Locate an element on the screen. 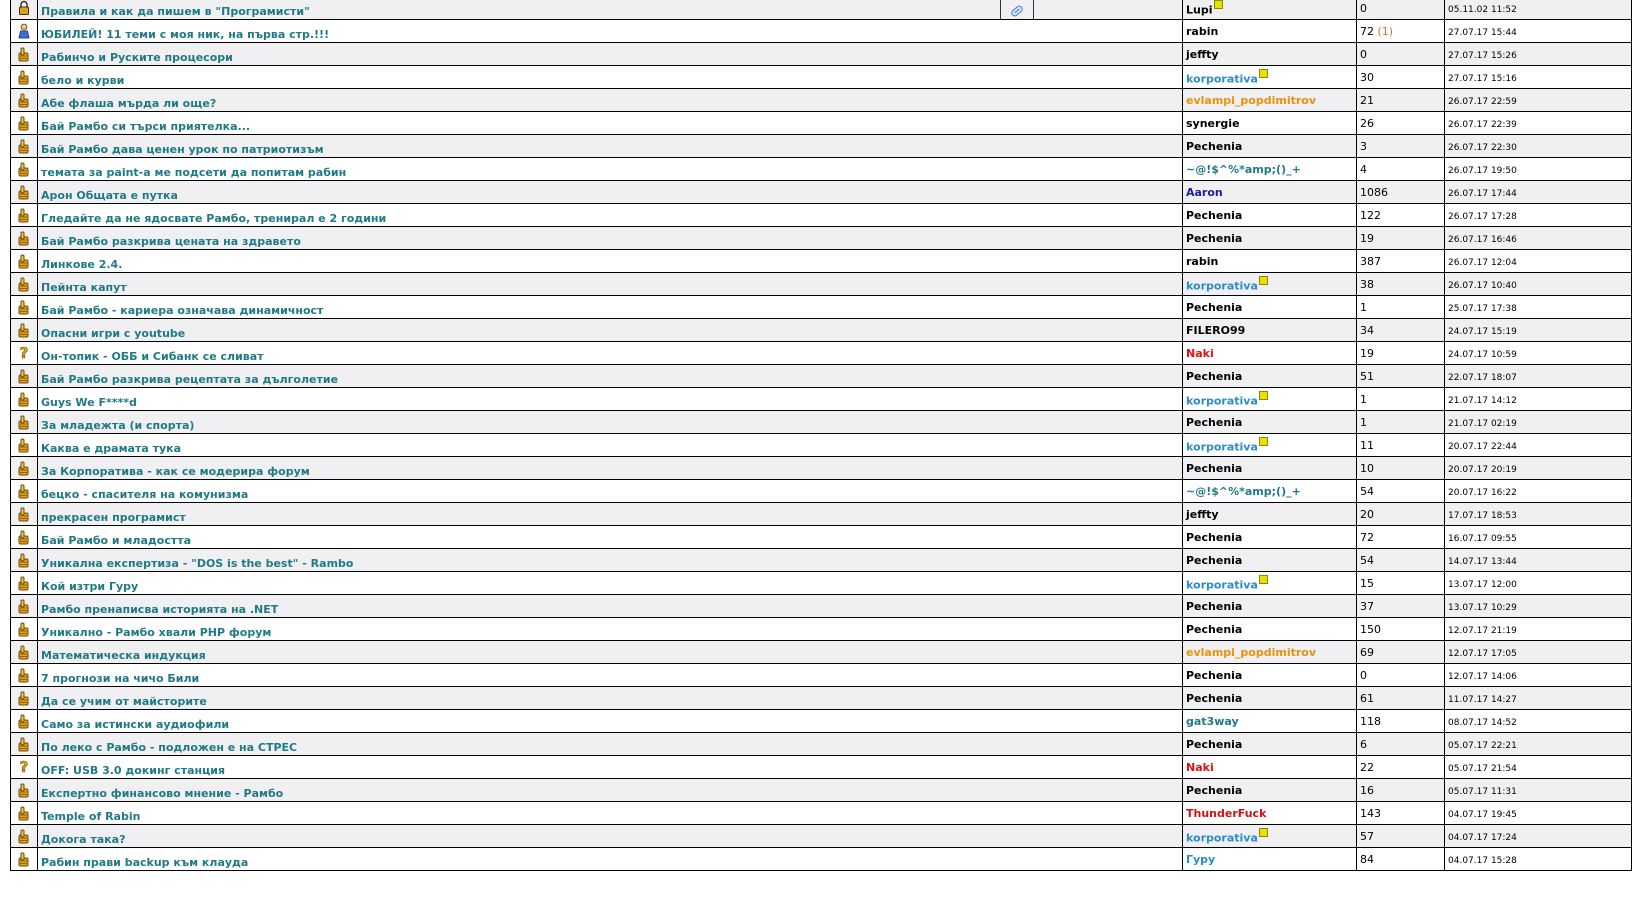 This screenshot has width=1636, height=897. topic-title-link: Рабин прави backup към клауда is located at coordinates (144, 862).